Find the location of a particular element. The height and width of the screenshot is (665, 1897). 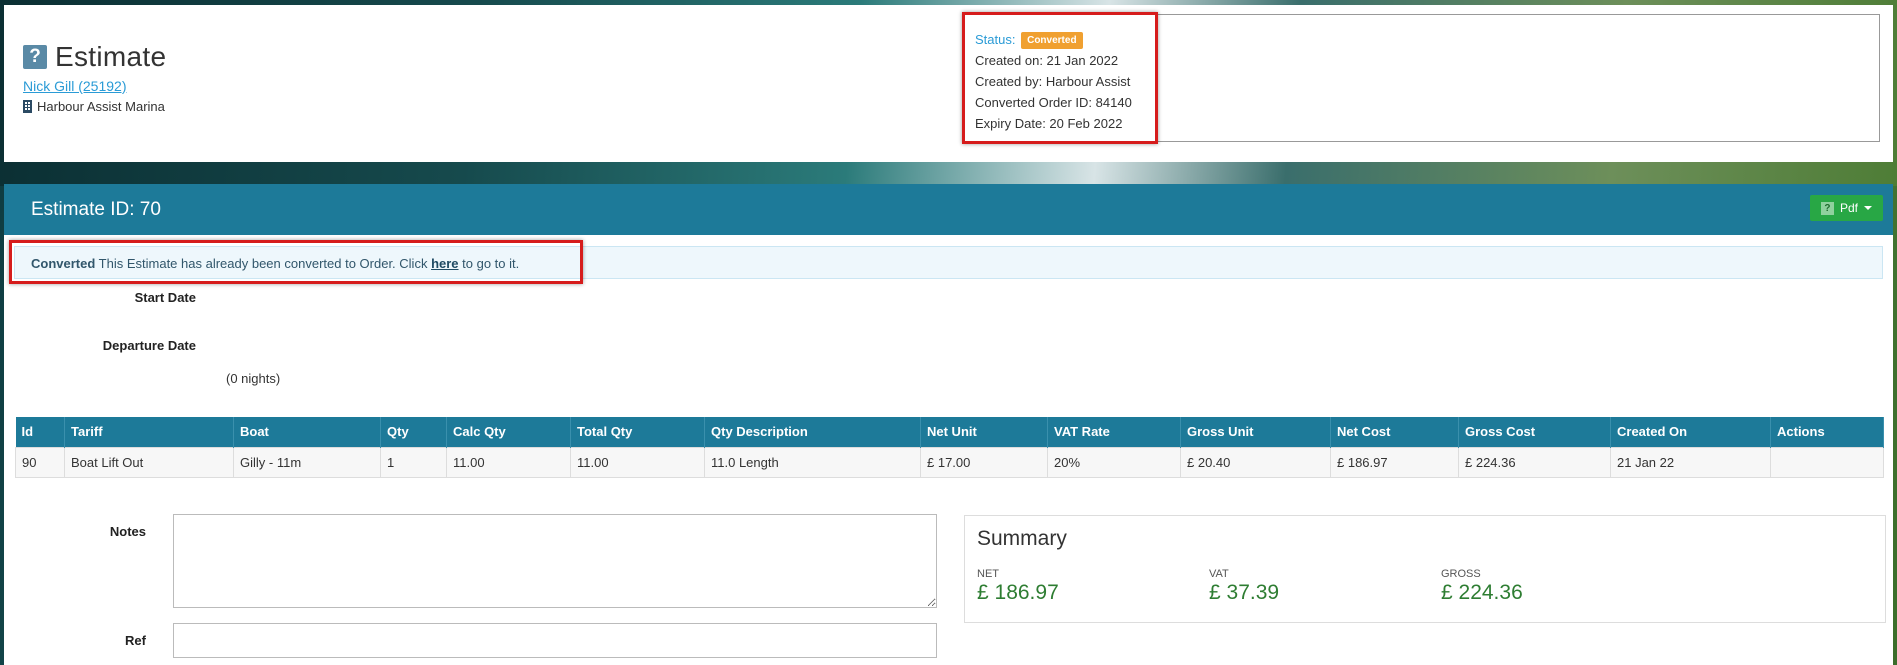

summary-vat: VAT £ 37.39 is located at coordinates (1244, 586).